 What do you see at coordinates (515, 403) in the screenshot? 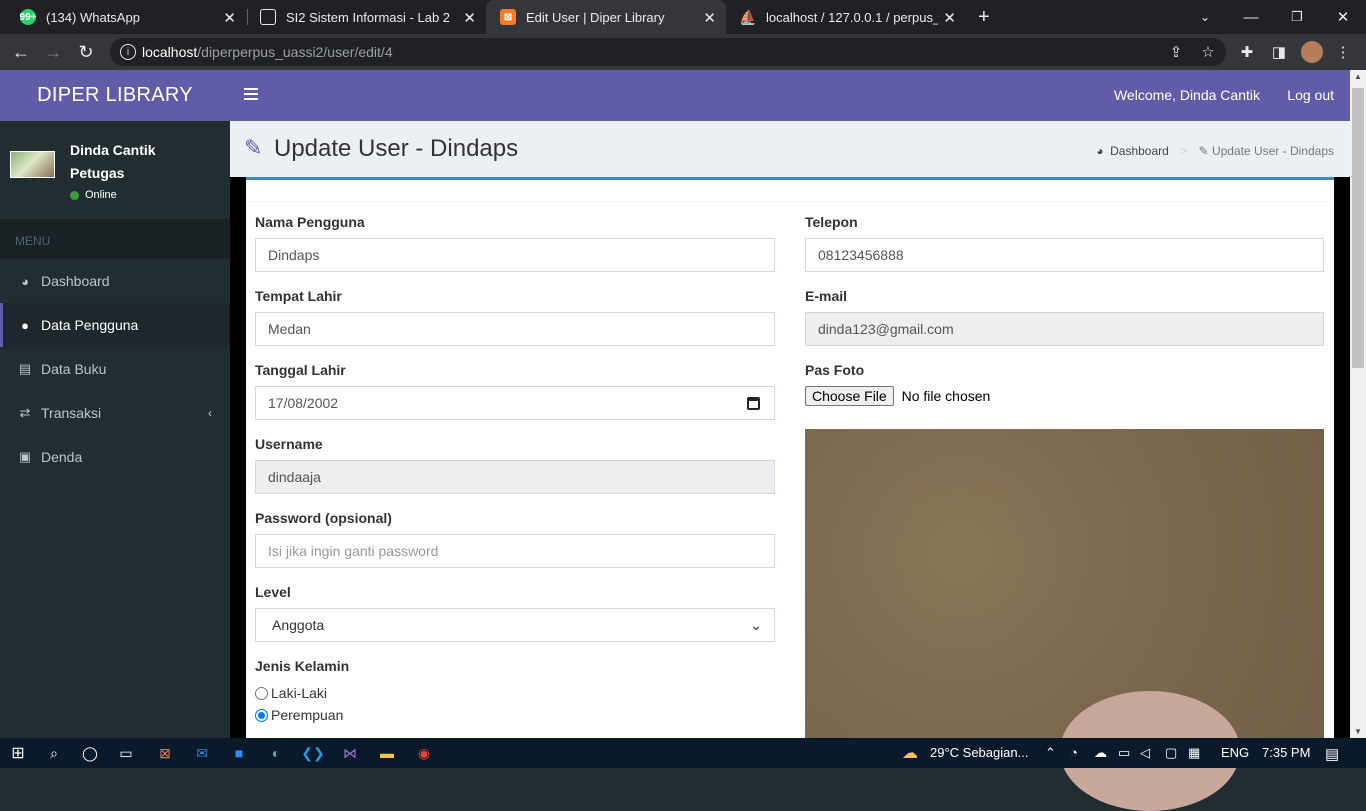
I see `tanggal-lahir-input: 17/08/2002` at bounding box center [515, 403].